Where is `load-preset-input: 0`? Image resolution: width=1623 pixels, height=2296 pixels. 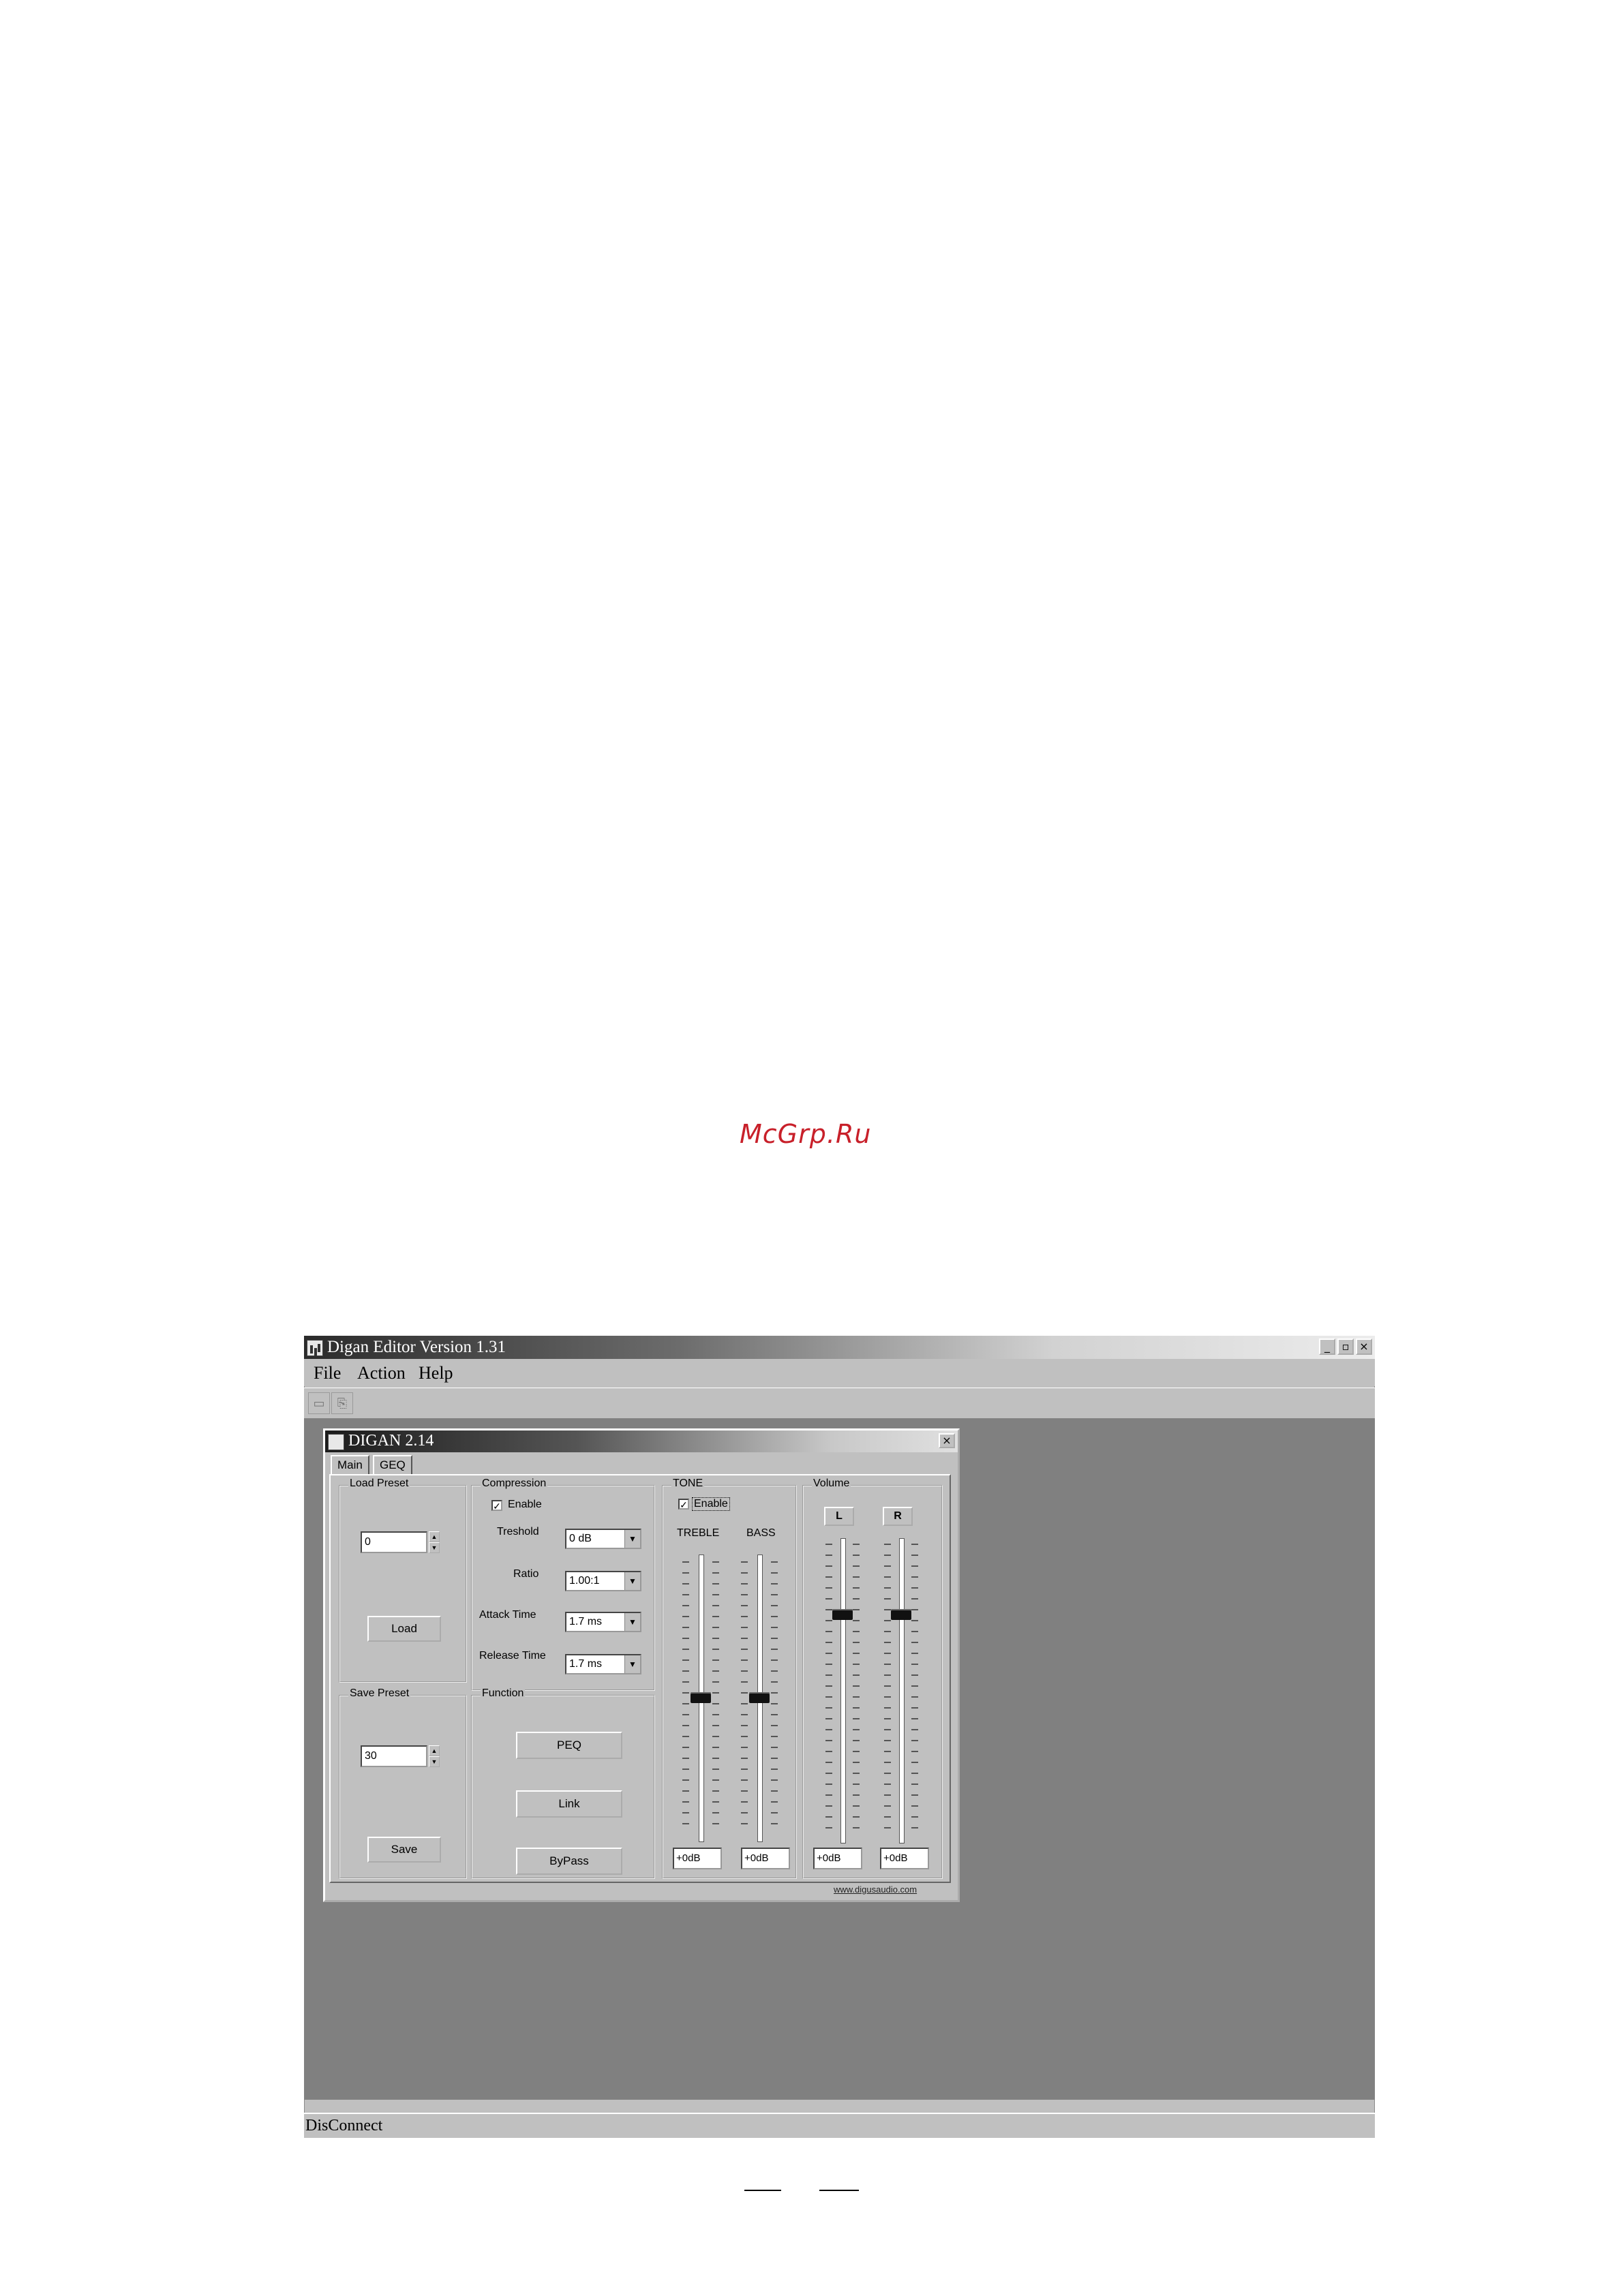
load-preset-input: 0 is located at coordinates (394, 1542).